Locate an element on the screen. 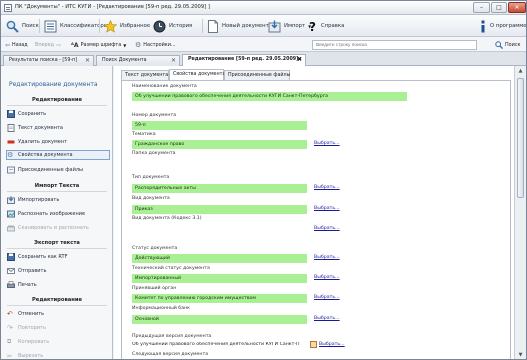 This screenshot has height=360, width=527. field-label-document-kind-code: Вид документа (Кодекс 3.1) is located at coordinates (167, 218).